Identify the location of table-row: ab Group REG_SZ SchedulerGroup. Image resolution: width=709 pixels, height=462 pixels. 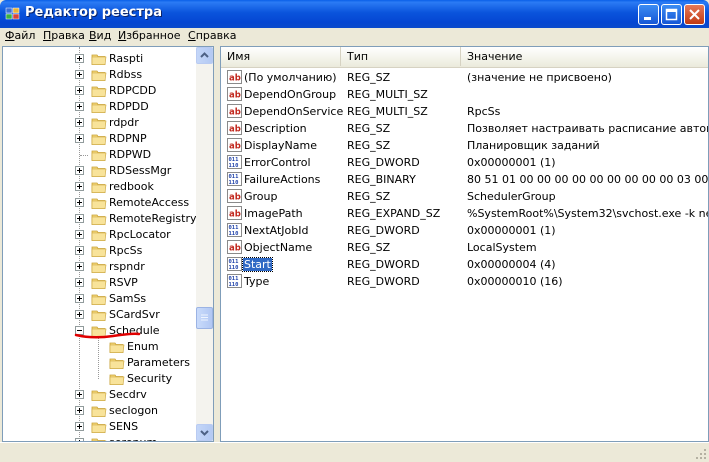
(464, 196).